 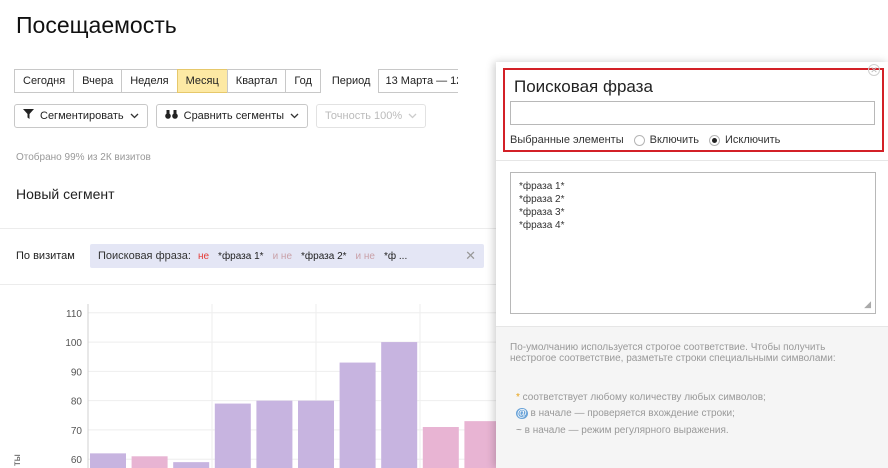 I want to click on help-item-text: в начале — проверяется вхождение строки;, so click(x=631, y=413).